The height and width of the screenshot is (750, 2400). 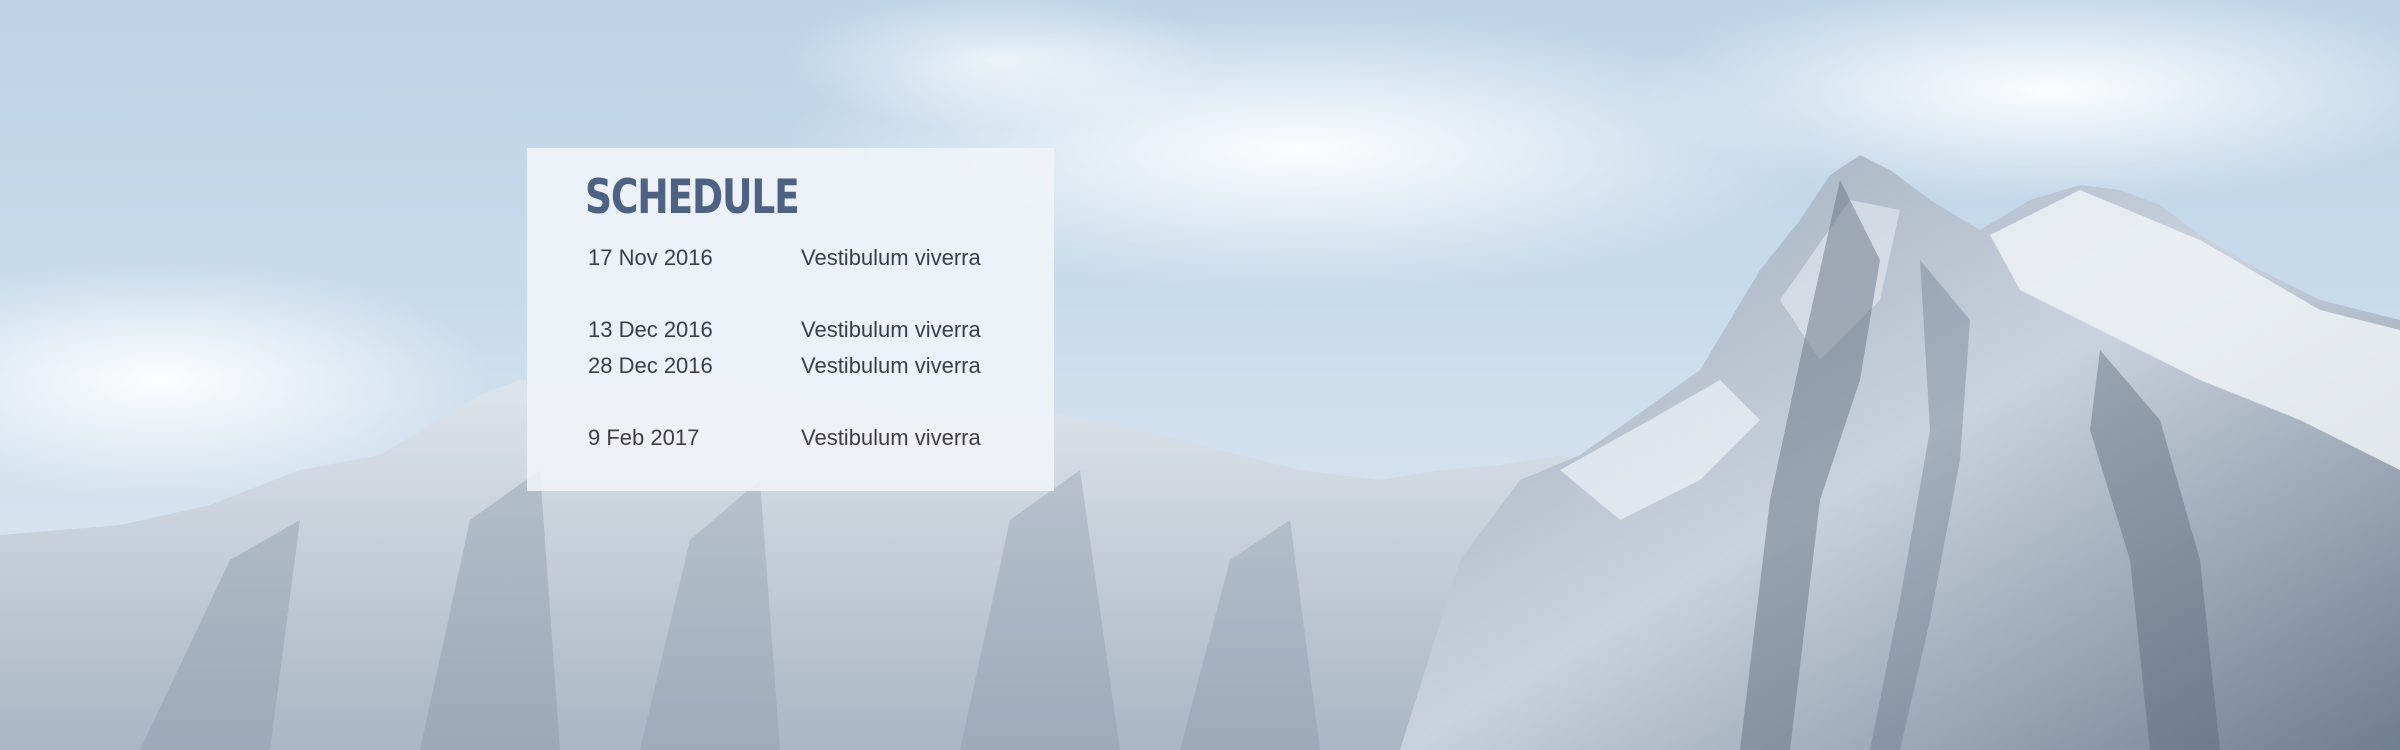 I want to click on schedule-row: 13 Dec 2016 Vestibulum viverra, so click(x=819, y=330).